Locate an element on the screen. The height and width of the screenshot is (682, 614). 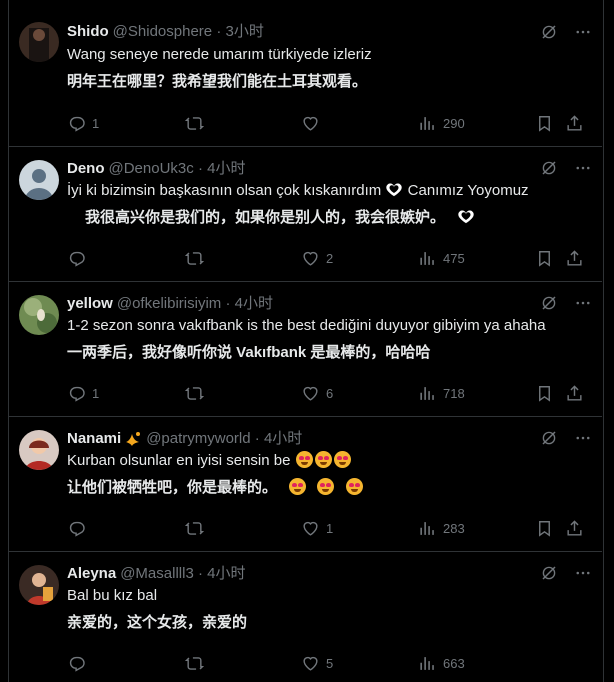
user-handle: @patrymyworld is located at coordinates (198, 438).